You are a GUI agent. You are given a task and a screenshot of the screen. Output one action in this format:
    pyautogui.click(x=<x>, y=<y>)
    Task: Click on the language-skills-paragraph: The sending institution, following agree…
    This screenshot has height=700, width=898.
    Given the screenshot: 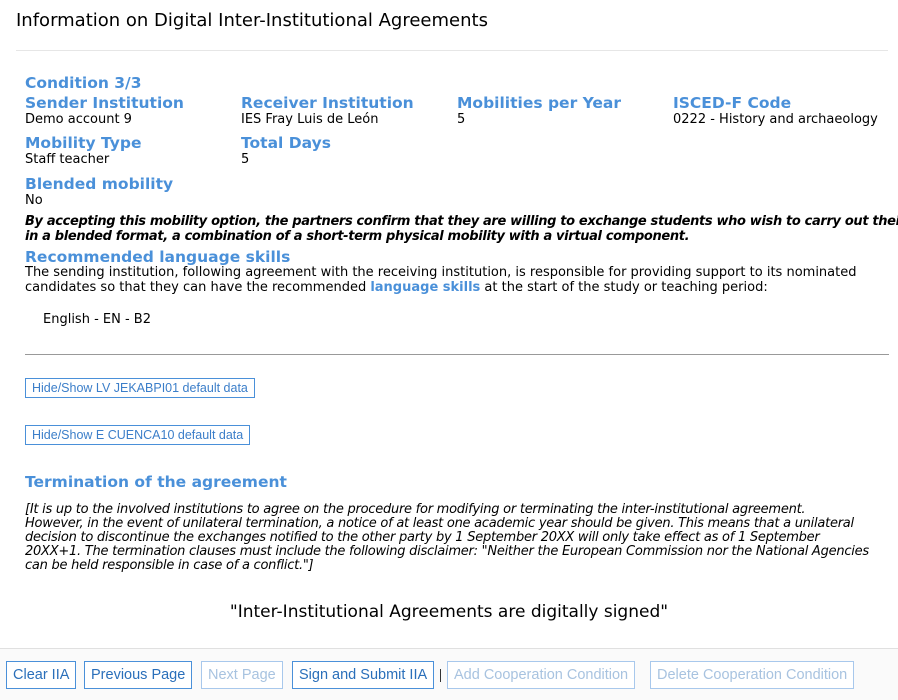 What is the action you would take?
    pyautogui.click(x=455, y=280)
    